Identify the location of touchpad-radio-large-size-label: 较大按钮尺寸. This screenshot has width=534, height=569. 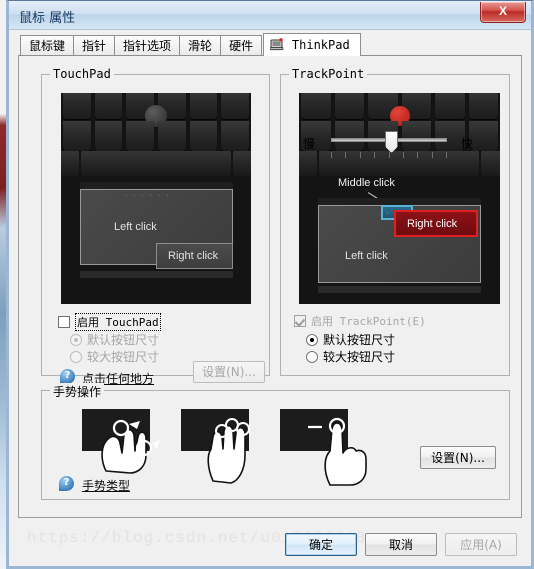
(123, 357).